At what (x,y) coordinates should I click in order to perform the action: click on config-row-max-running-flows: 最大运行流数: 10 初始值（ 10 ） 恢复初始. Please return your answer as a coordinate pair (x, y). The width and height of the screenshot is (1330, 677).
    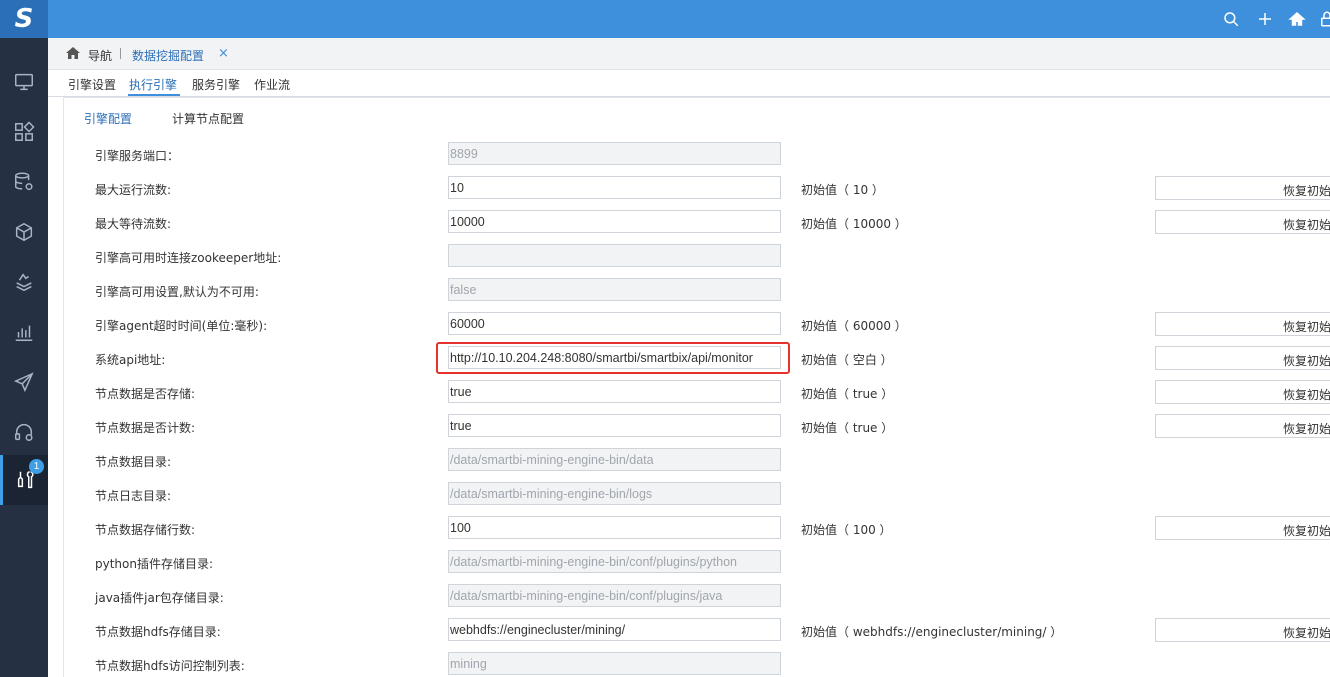
    Looking at the image, I should click on (697, 188).